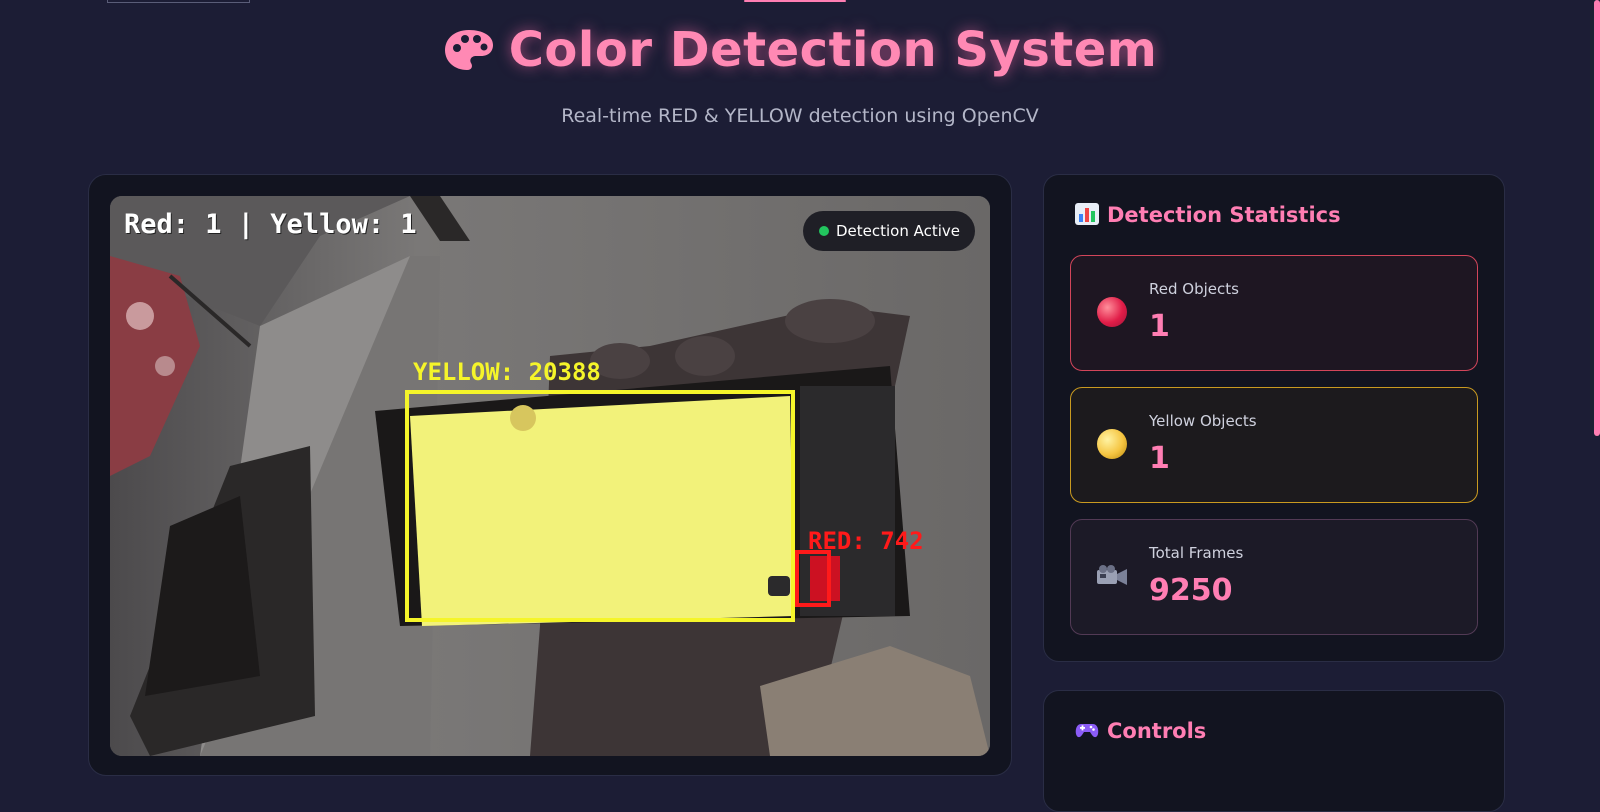 Image resolution: width=1600 pixels, height=812 pixels. I want to click on statistics-heading-text: Detection Statistics, so click(1224, 215).